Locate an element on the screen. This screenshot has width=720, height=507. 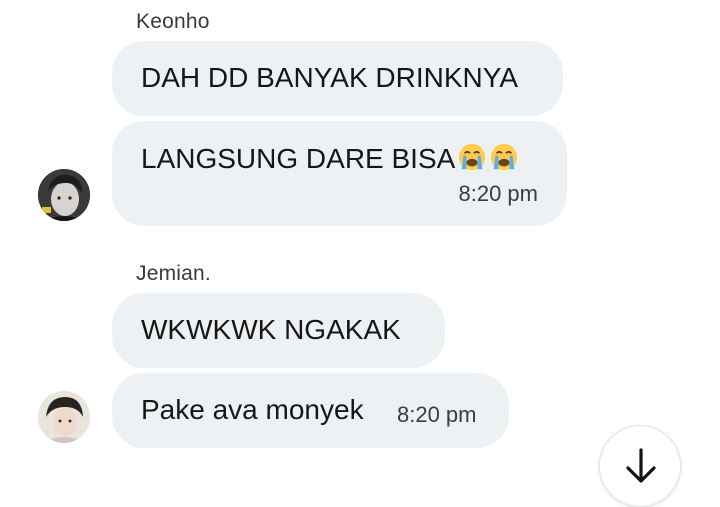
scroll-to-bottom-button is located at coordinates (640, 466).